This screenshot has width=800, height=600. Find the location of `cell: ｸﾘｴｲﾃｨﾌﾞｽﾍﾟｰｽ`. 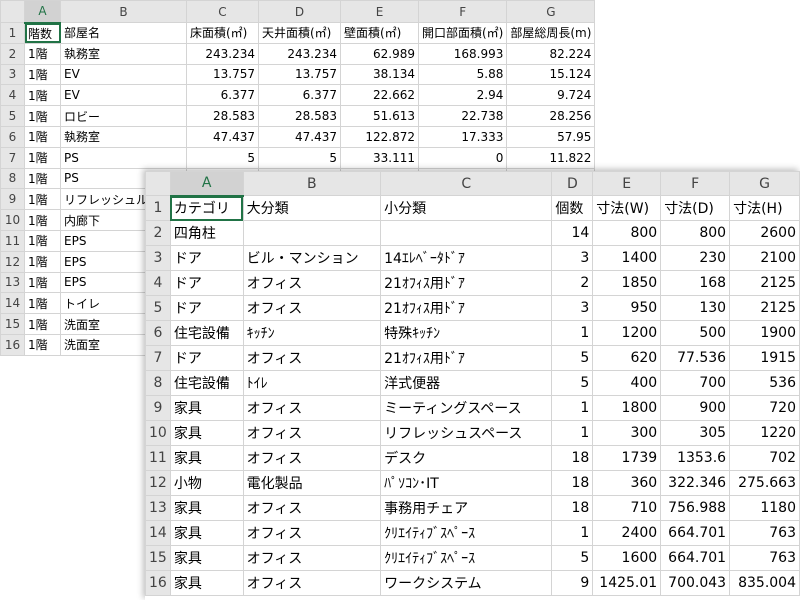

cell: ｸﾘｴｲﾃｨﾌﾞｽﾍﾟｰｽ is located at coordinates (466, 533).